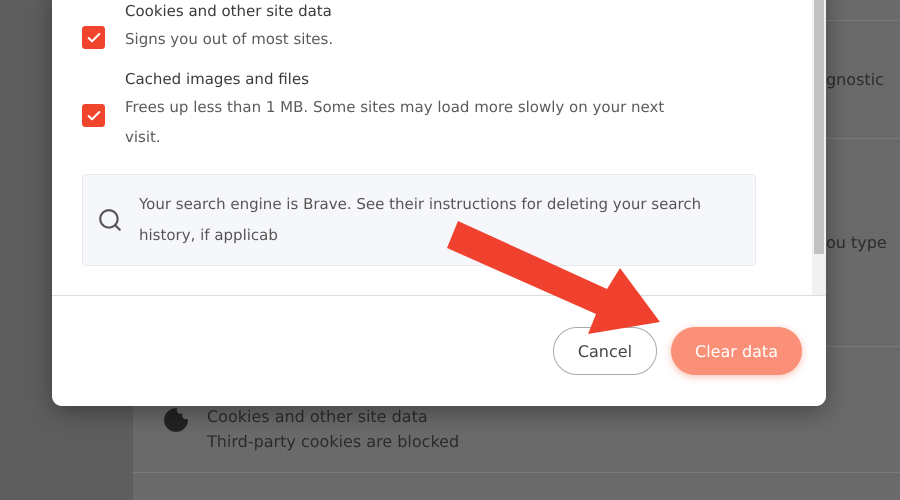 The height and width of the screenshot is (500, 900). I want to click on setting-title: Cookies and other site data, so click(318, 416).